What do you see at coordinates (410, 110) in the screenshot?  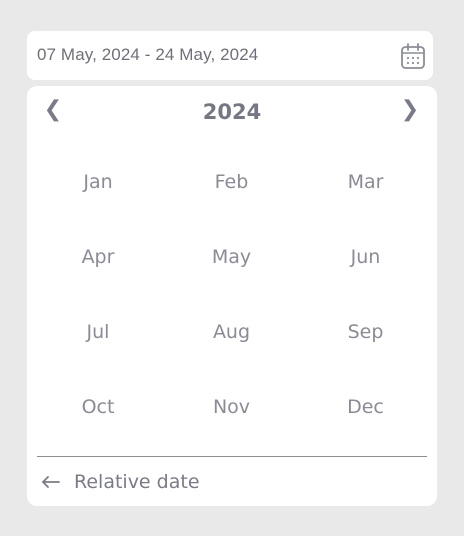 I see `next-year-chevron-right-icon: ❯` at bounding box center [410, 110].